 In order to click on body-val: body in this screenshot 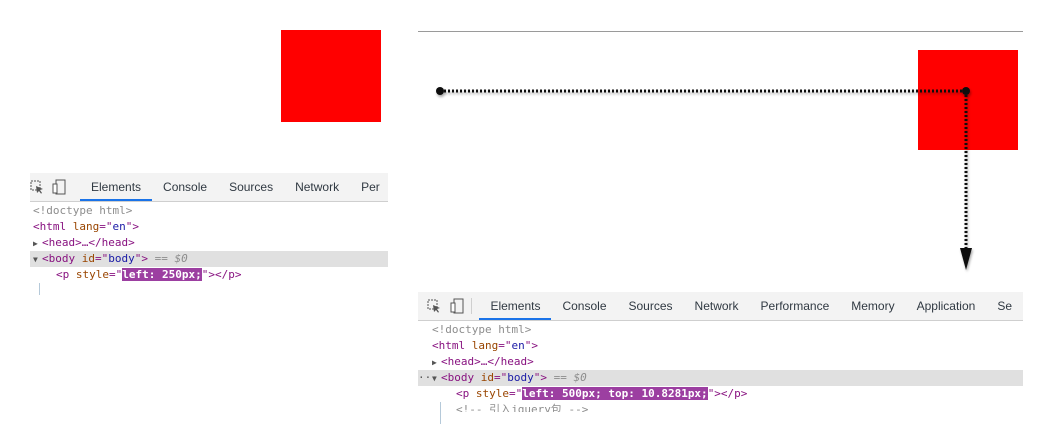, I will do `click(520, 377)`.